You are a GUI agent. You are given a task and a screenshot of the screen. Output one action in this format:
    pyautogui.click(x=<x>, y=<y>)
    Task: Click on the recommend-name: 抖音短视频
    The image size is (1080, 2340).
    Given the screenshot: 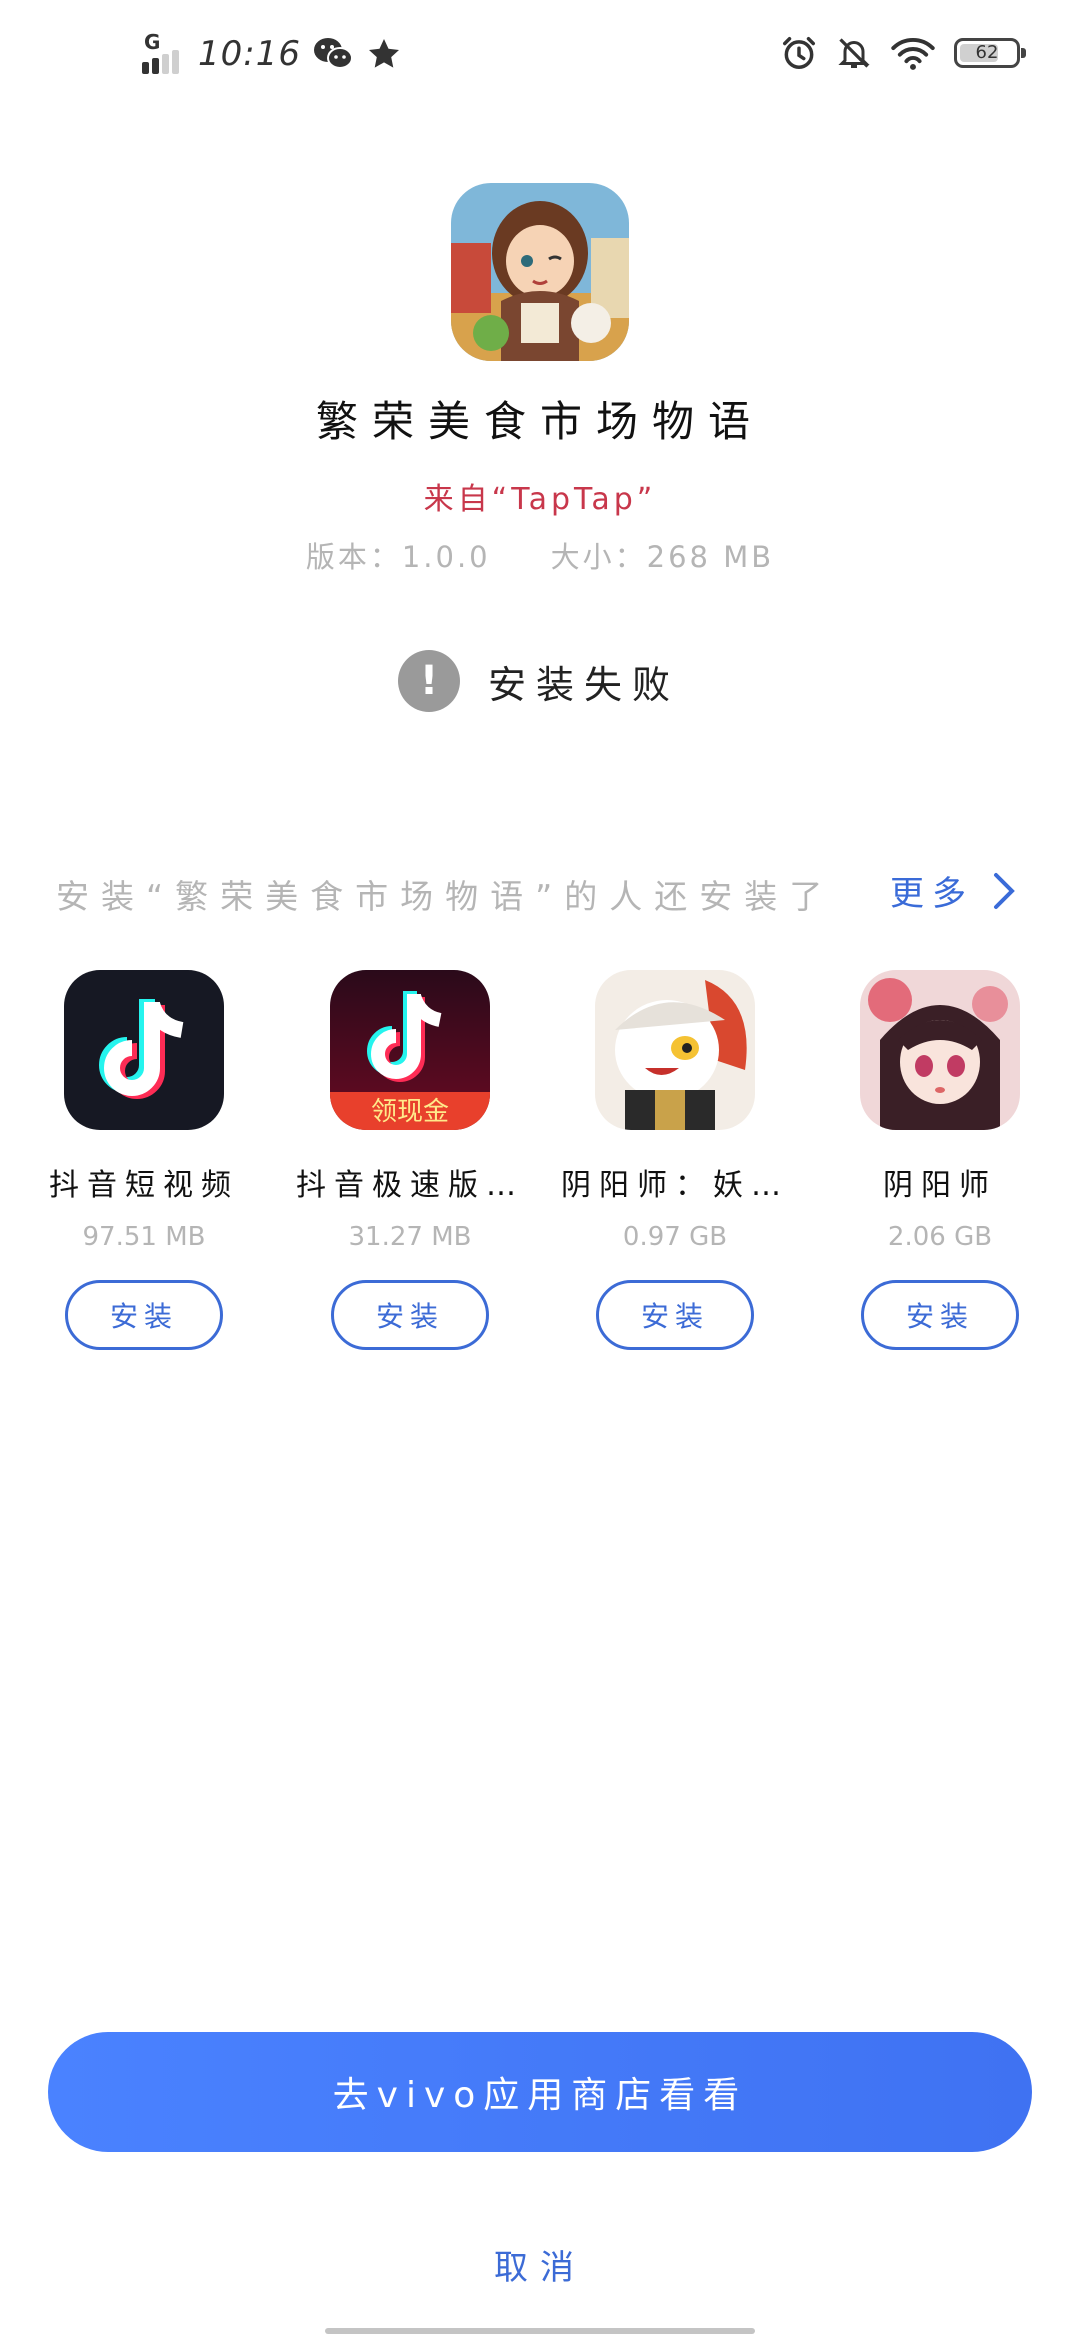 What is the action you would take?
    pyautogui.click(x=144, y=1185)
    